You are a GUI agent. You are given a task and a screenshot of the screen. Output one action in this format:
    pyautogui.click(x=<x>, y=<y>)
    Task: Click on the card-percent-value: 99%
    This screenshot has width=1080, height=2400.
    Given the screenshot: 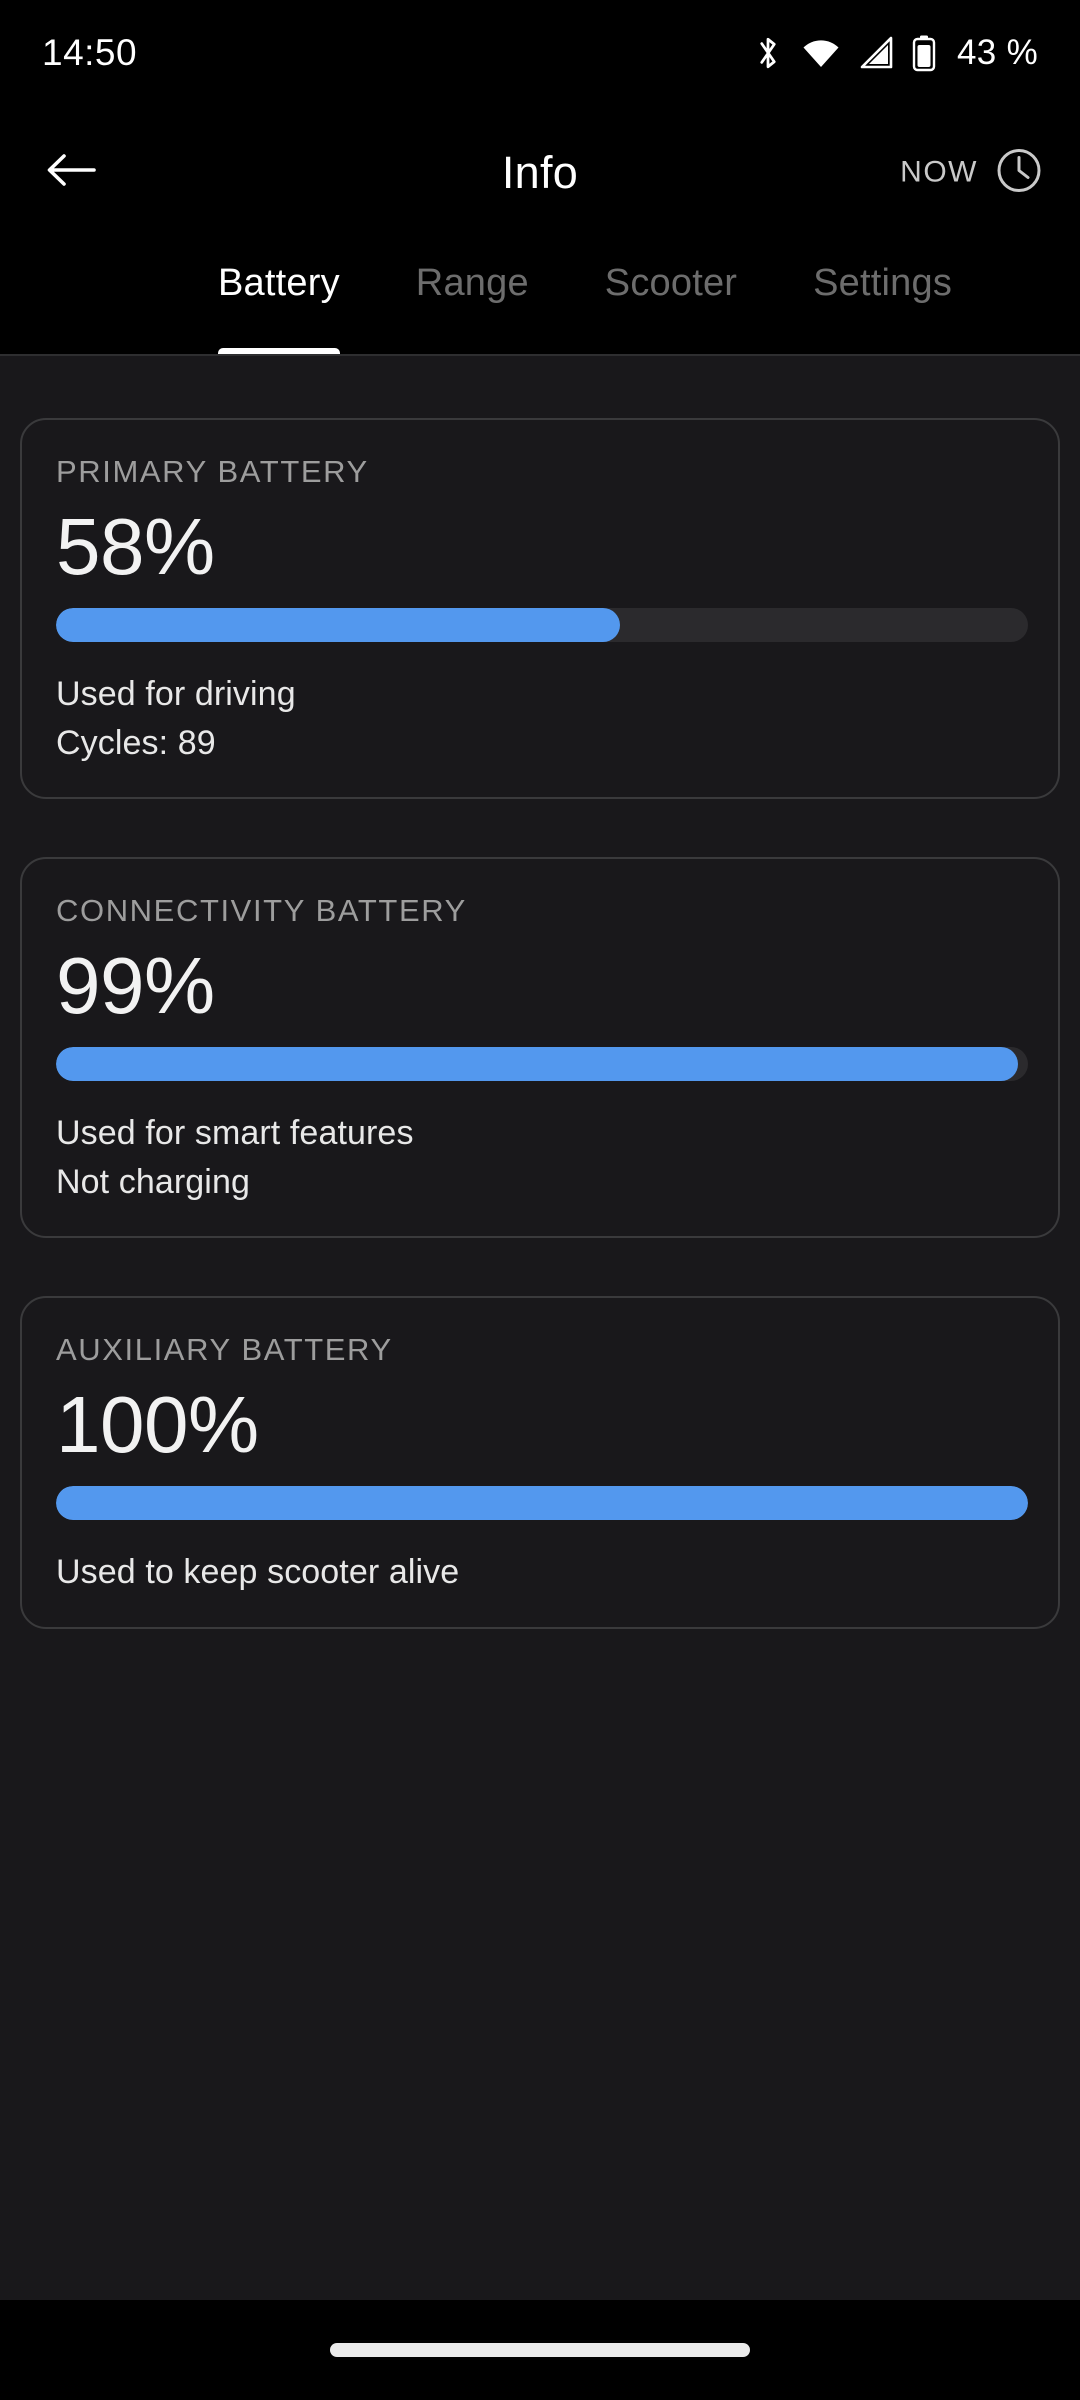 What is the action you would take?
    pyautogui.click(x=135, y=985)
    